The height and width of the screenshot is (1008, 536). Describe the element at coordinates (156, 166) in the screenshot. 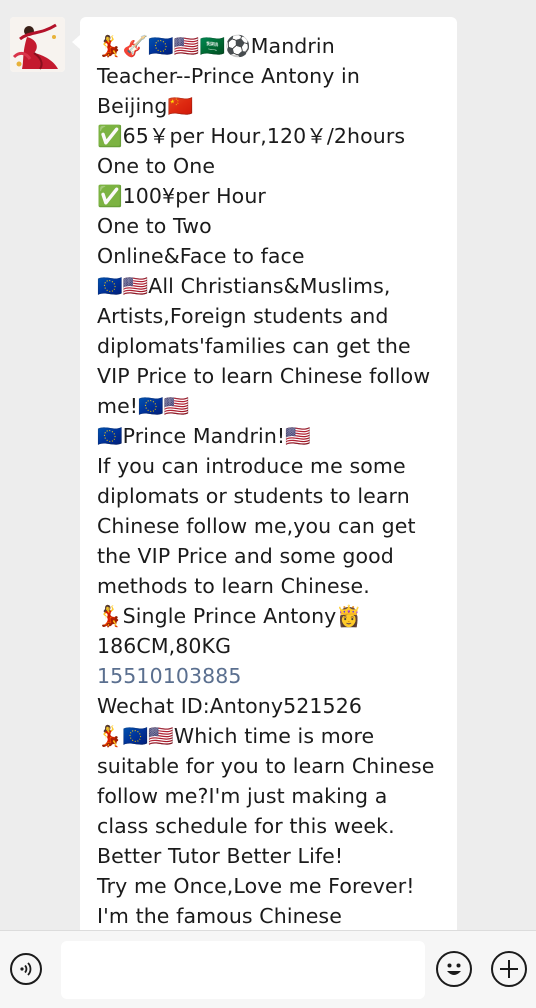

I see `message-line: One to One` at that location.